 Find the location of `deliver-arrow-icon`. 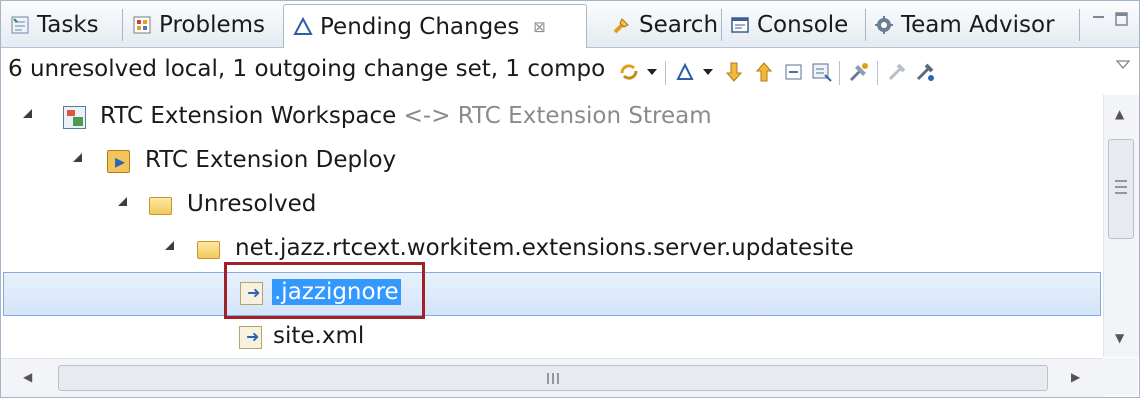

deliver-arrow-icon is located at coordinates (764, 72).